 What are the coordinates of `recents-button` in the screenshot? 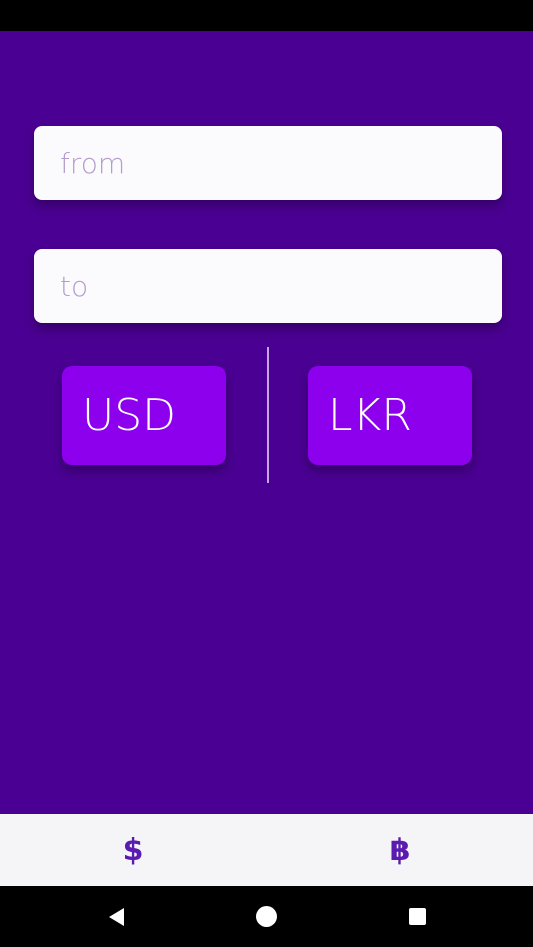 It's located at (417, 916).